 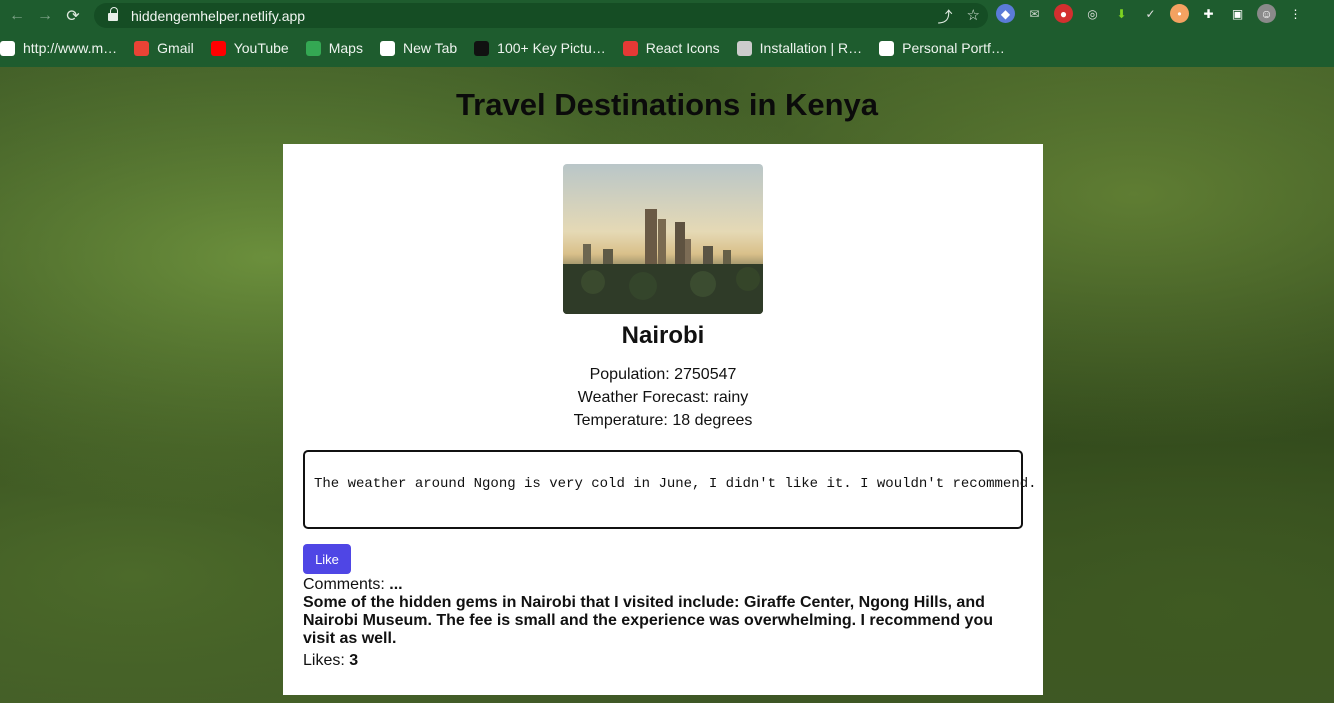 I want to click on bookmark-label: New Tab, so click(x=430, y=48).